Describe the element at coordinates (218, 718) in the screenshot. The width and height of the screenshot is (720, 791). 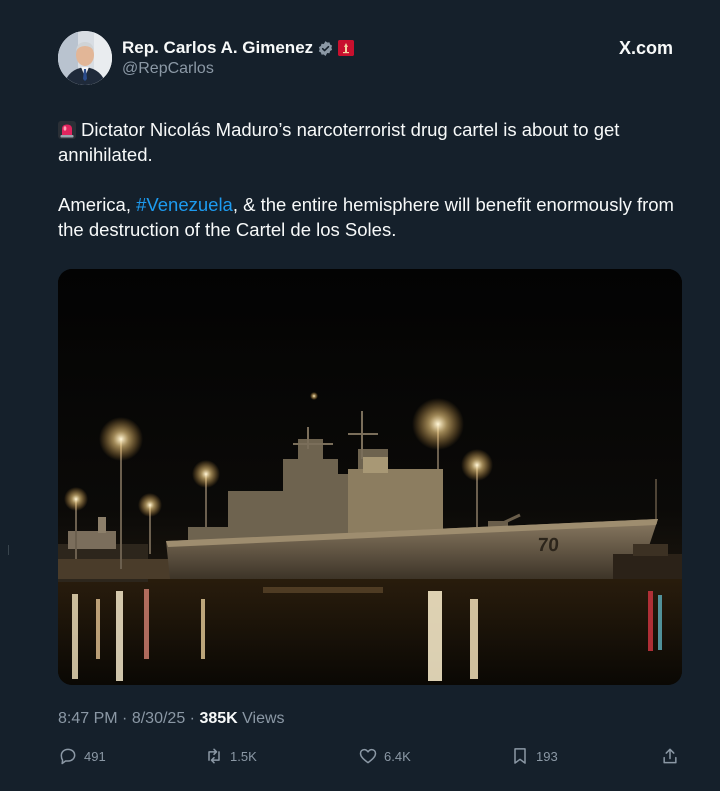
I see `views-count: 385K` at that location.